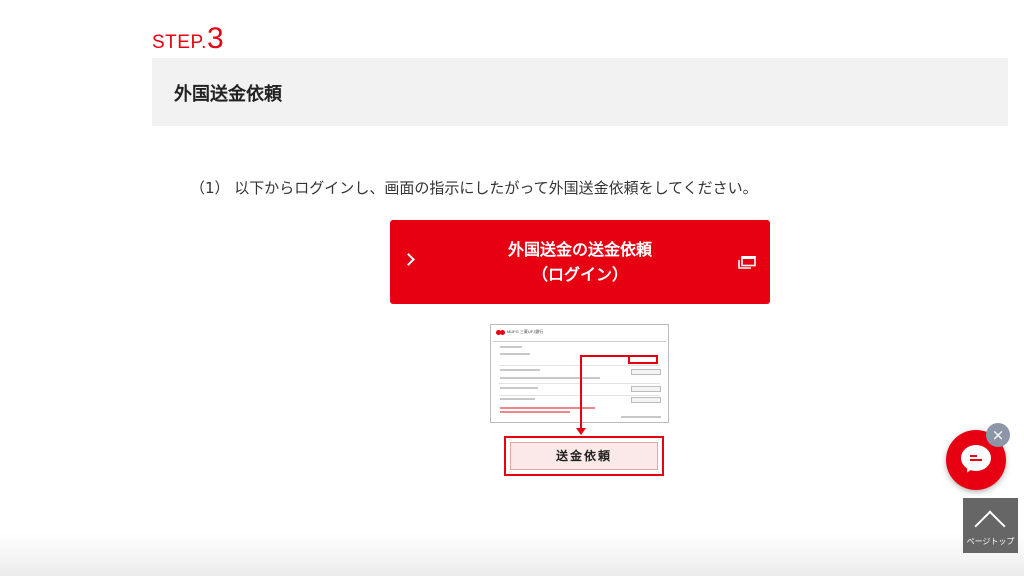 This screenshot has height=576, width=1024. I want to click on login-button-line2: （ログイン）, so click(579, 274).